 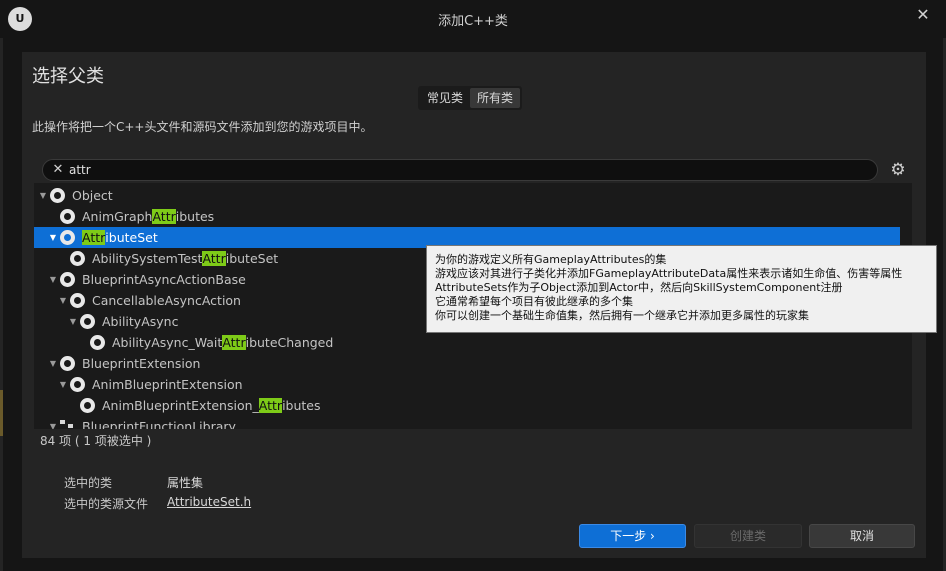 What do you see at coordinates (622, 315) in the screenshot?
I see `tooltip-line: 你可以创建一个基础生命值集，然后拥有一个继承它并添加更多属性的玩家集` at bounding box center [622, 315].